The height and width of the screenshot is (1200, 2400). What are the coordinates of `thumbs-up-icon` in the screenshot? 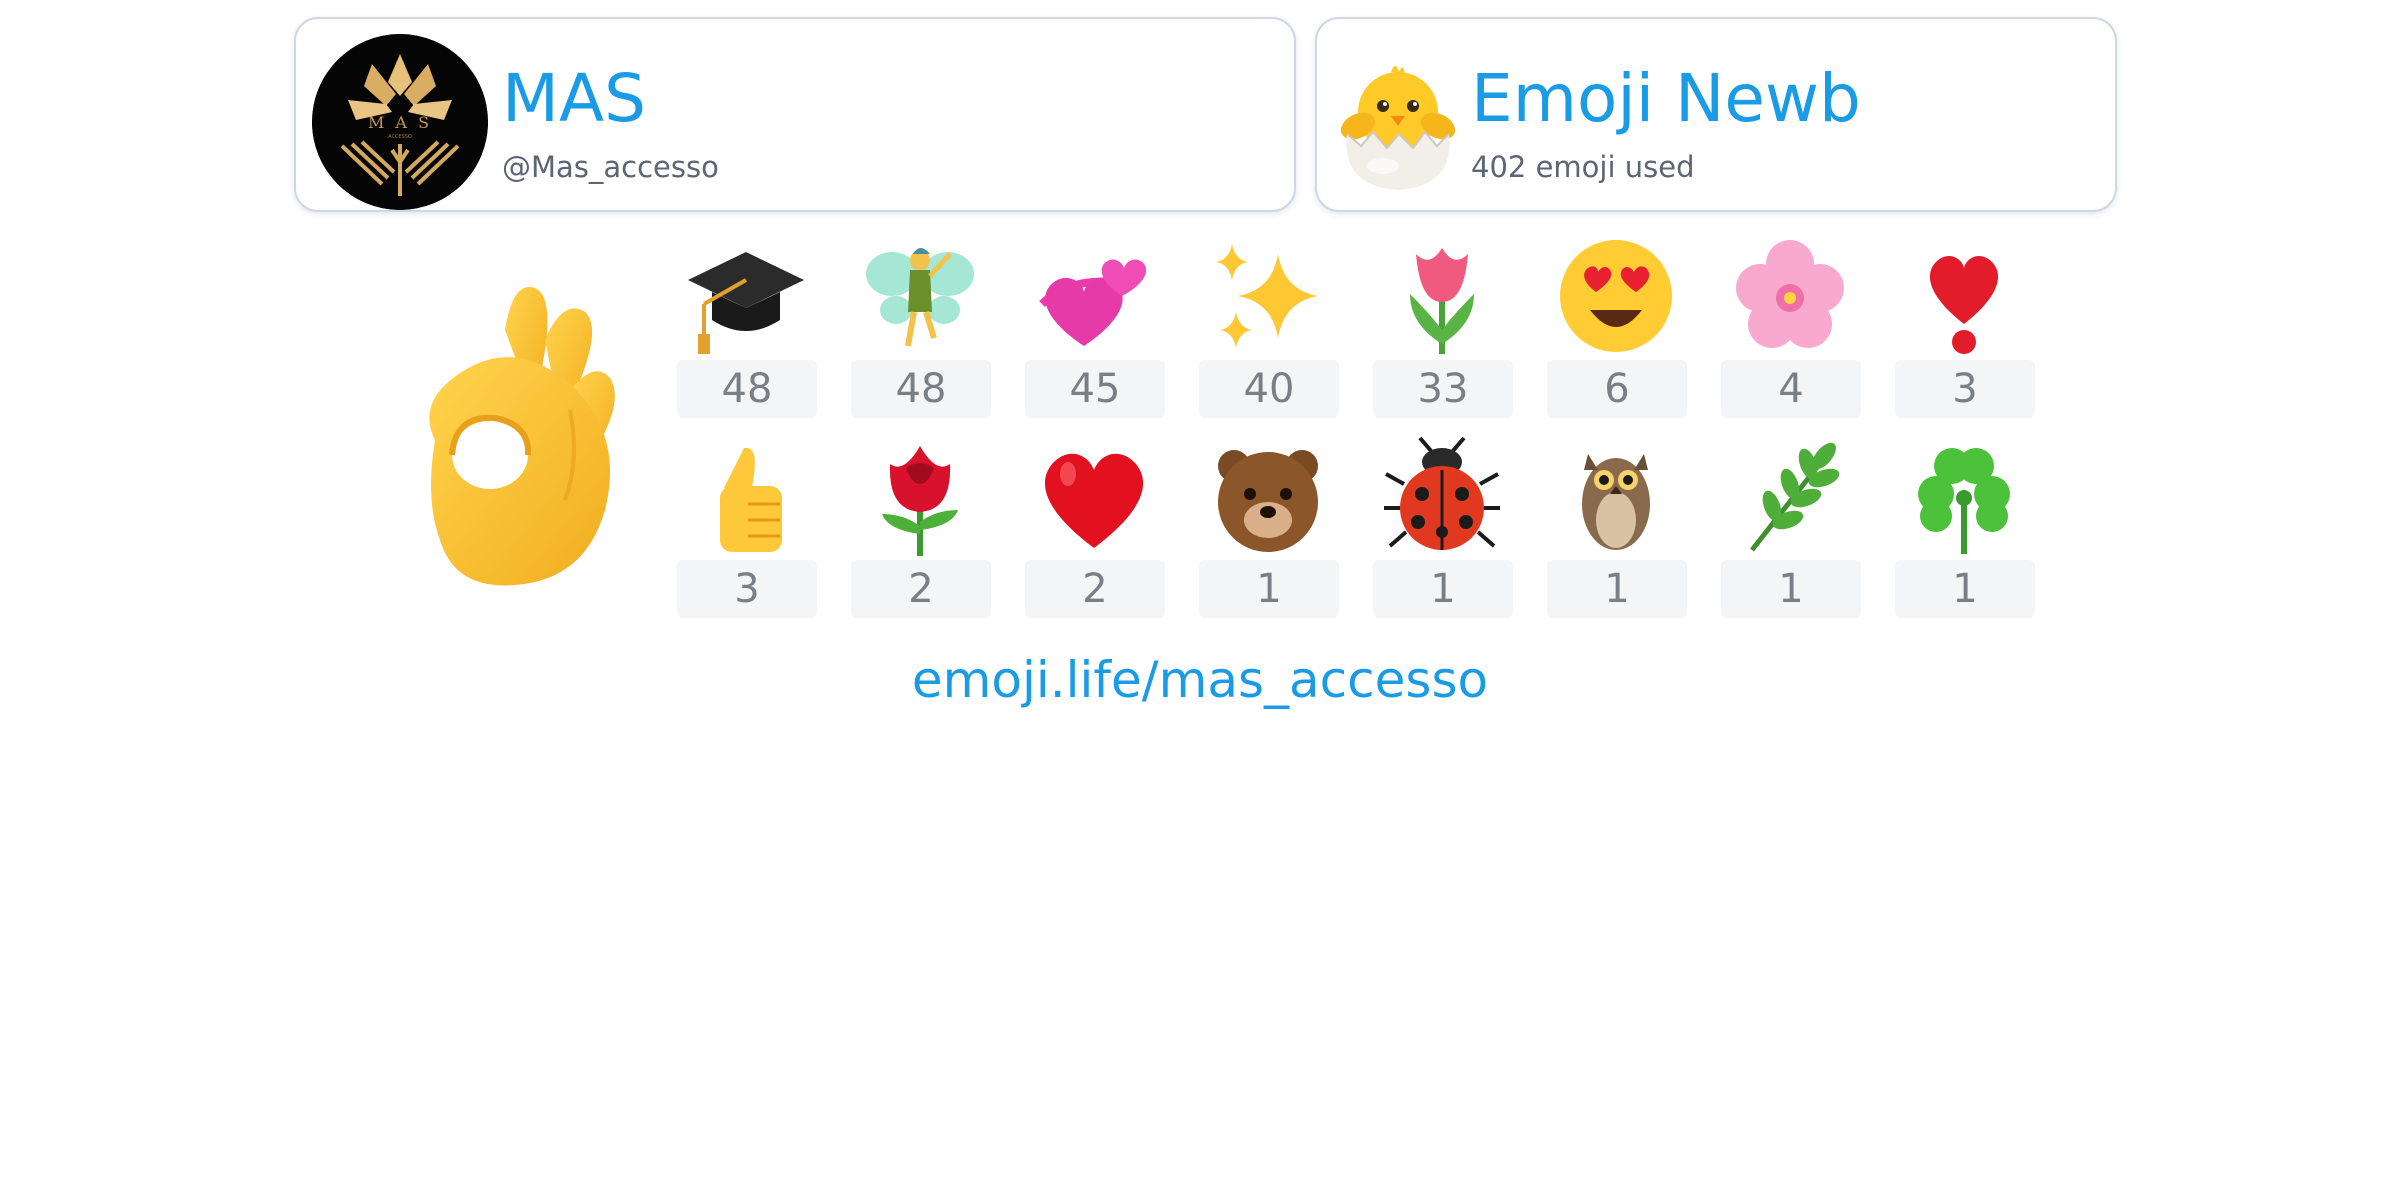 It's located at (746, 496).